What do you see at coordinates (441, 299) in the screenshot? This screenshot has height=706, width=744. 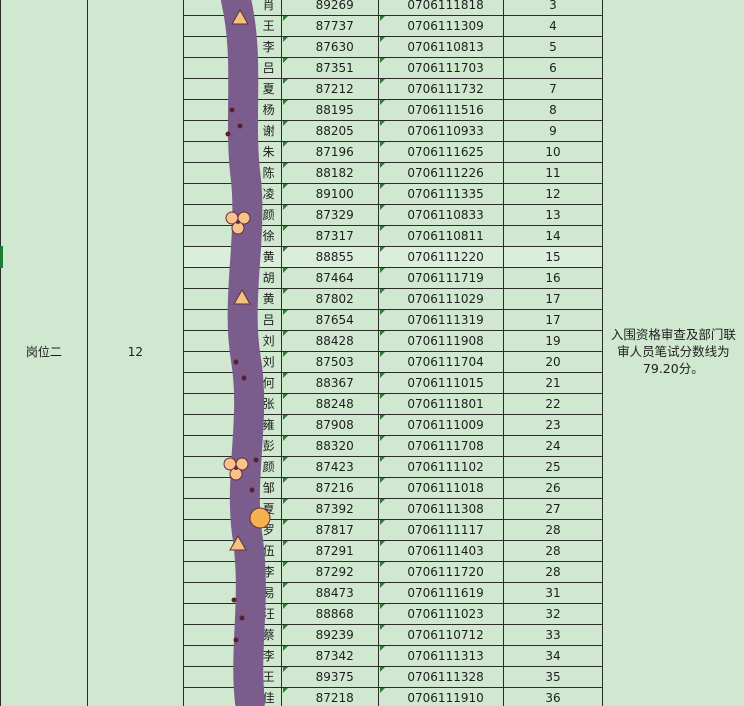 I see `ticket-number-cell: 0706111029` at bounding box center [441, 299].